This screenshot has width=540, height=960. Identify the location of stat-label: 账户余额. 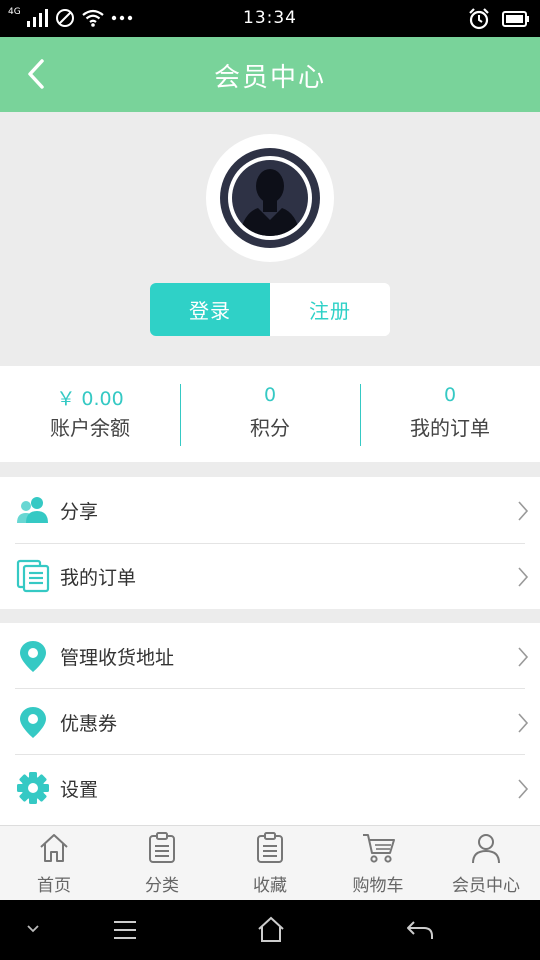
(90, 428).